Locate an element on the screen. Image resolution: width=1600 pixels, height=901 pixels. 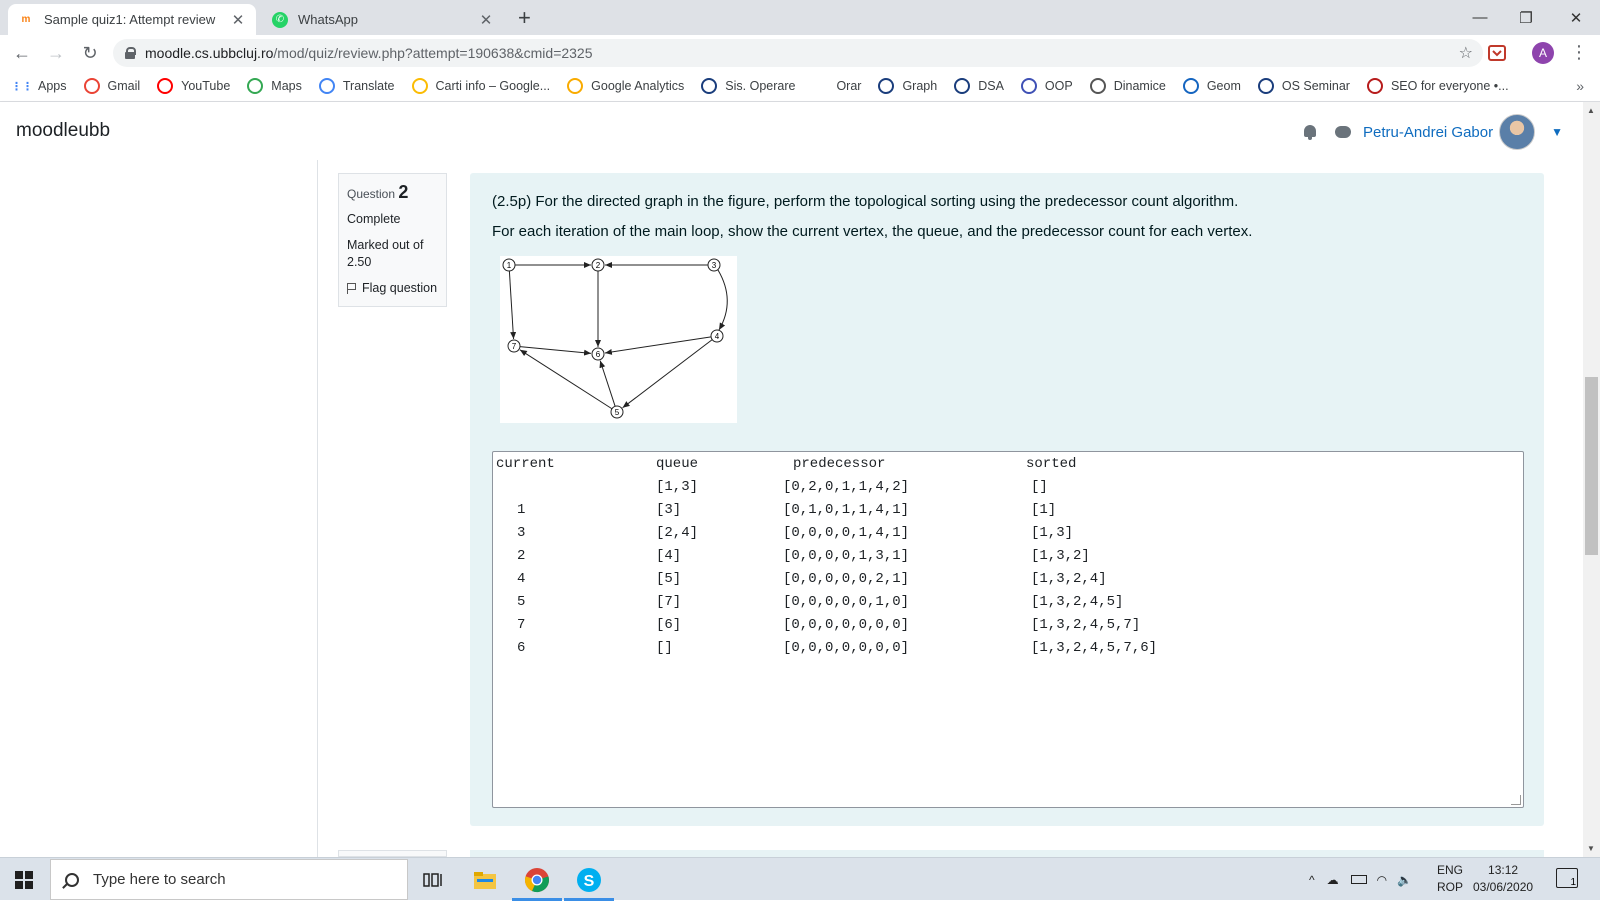
forward-button: → is located at coordinates (56, 53).